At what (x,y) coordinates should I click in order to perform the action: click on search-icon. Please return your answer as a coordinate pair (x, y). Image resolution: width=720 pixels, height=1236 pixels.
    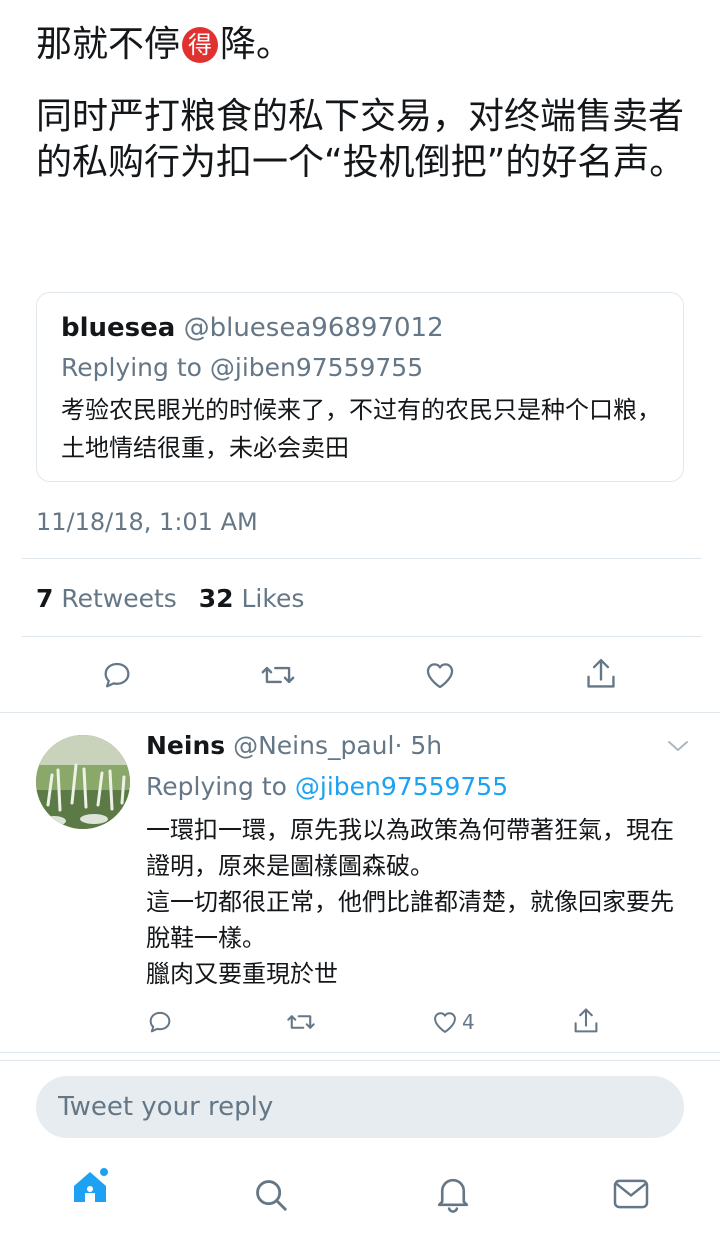
    Looking at the image, I should click on (271, 1195).